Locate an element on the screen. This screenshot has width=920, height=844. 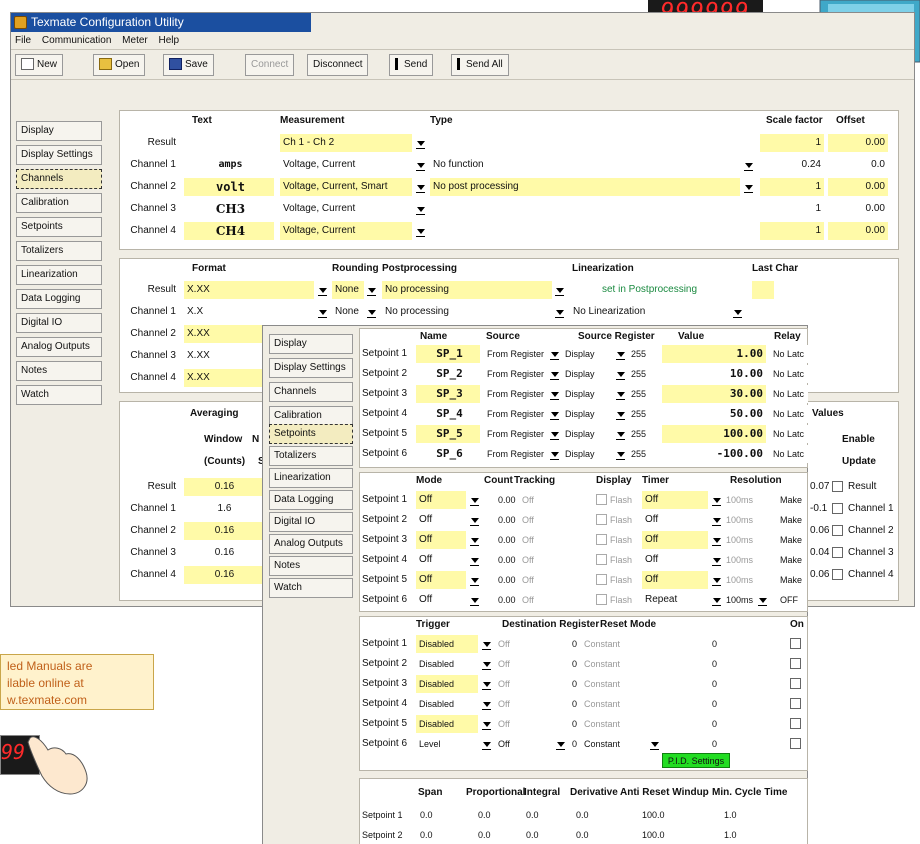
type-field: No post processing is located at coordinates (585, 187).